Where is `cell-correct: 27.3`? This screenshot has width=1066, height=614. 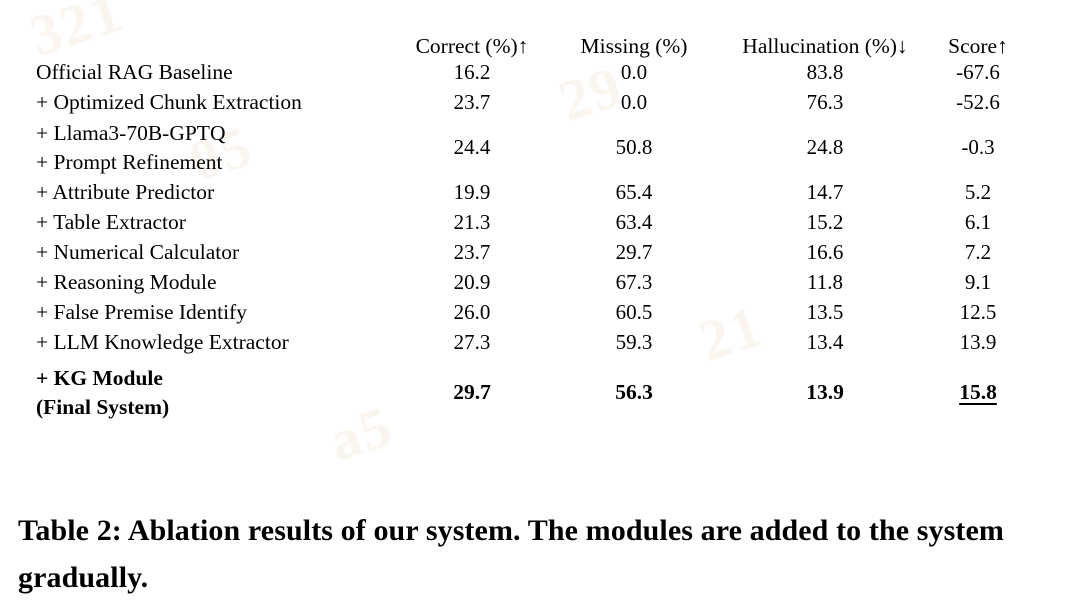 cell-correct: 27.3 is located at coordinates (472, 342).